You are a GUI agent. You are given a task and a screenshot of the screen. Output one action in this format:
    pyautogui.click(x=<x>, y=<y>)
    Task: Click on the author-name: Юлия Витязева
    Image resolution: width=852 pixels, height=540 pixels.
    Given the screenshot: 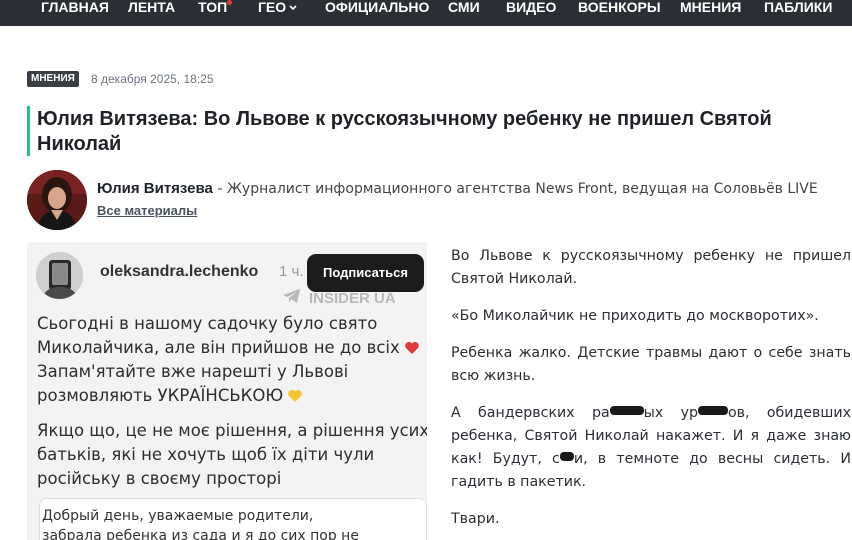 What is the action you would take?
    pyautogui.click(x=155, y=188)
    